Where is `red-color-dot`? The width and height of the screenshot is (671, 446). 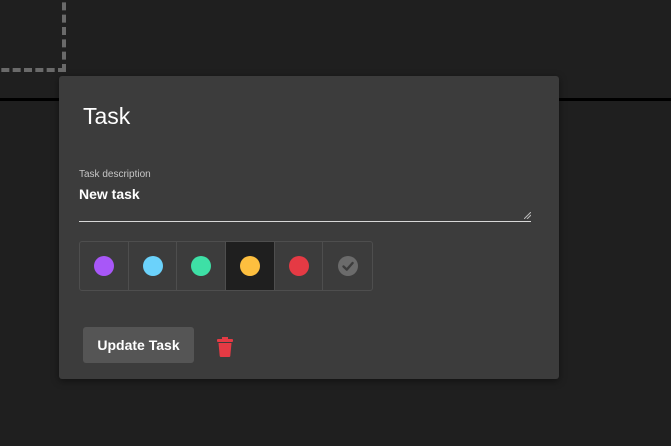
red-color-dot is located at coordinates (298, 266).